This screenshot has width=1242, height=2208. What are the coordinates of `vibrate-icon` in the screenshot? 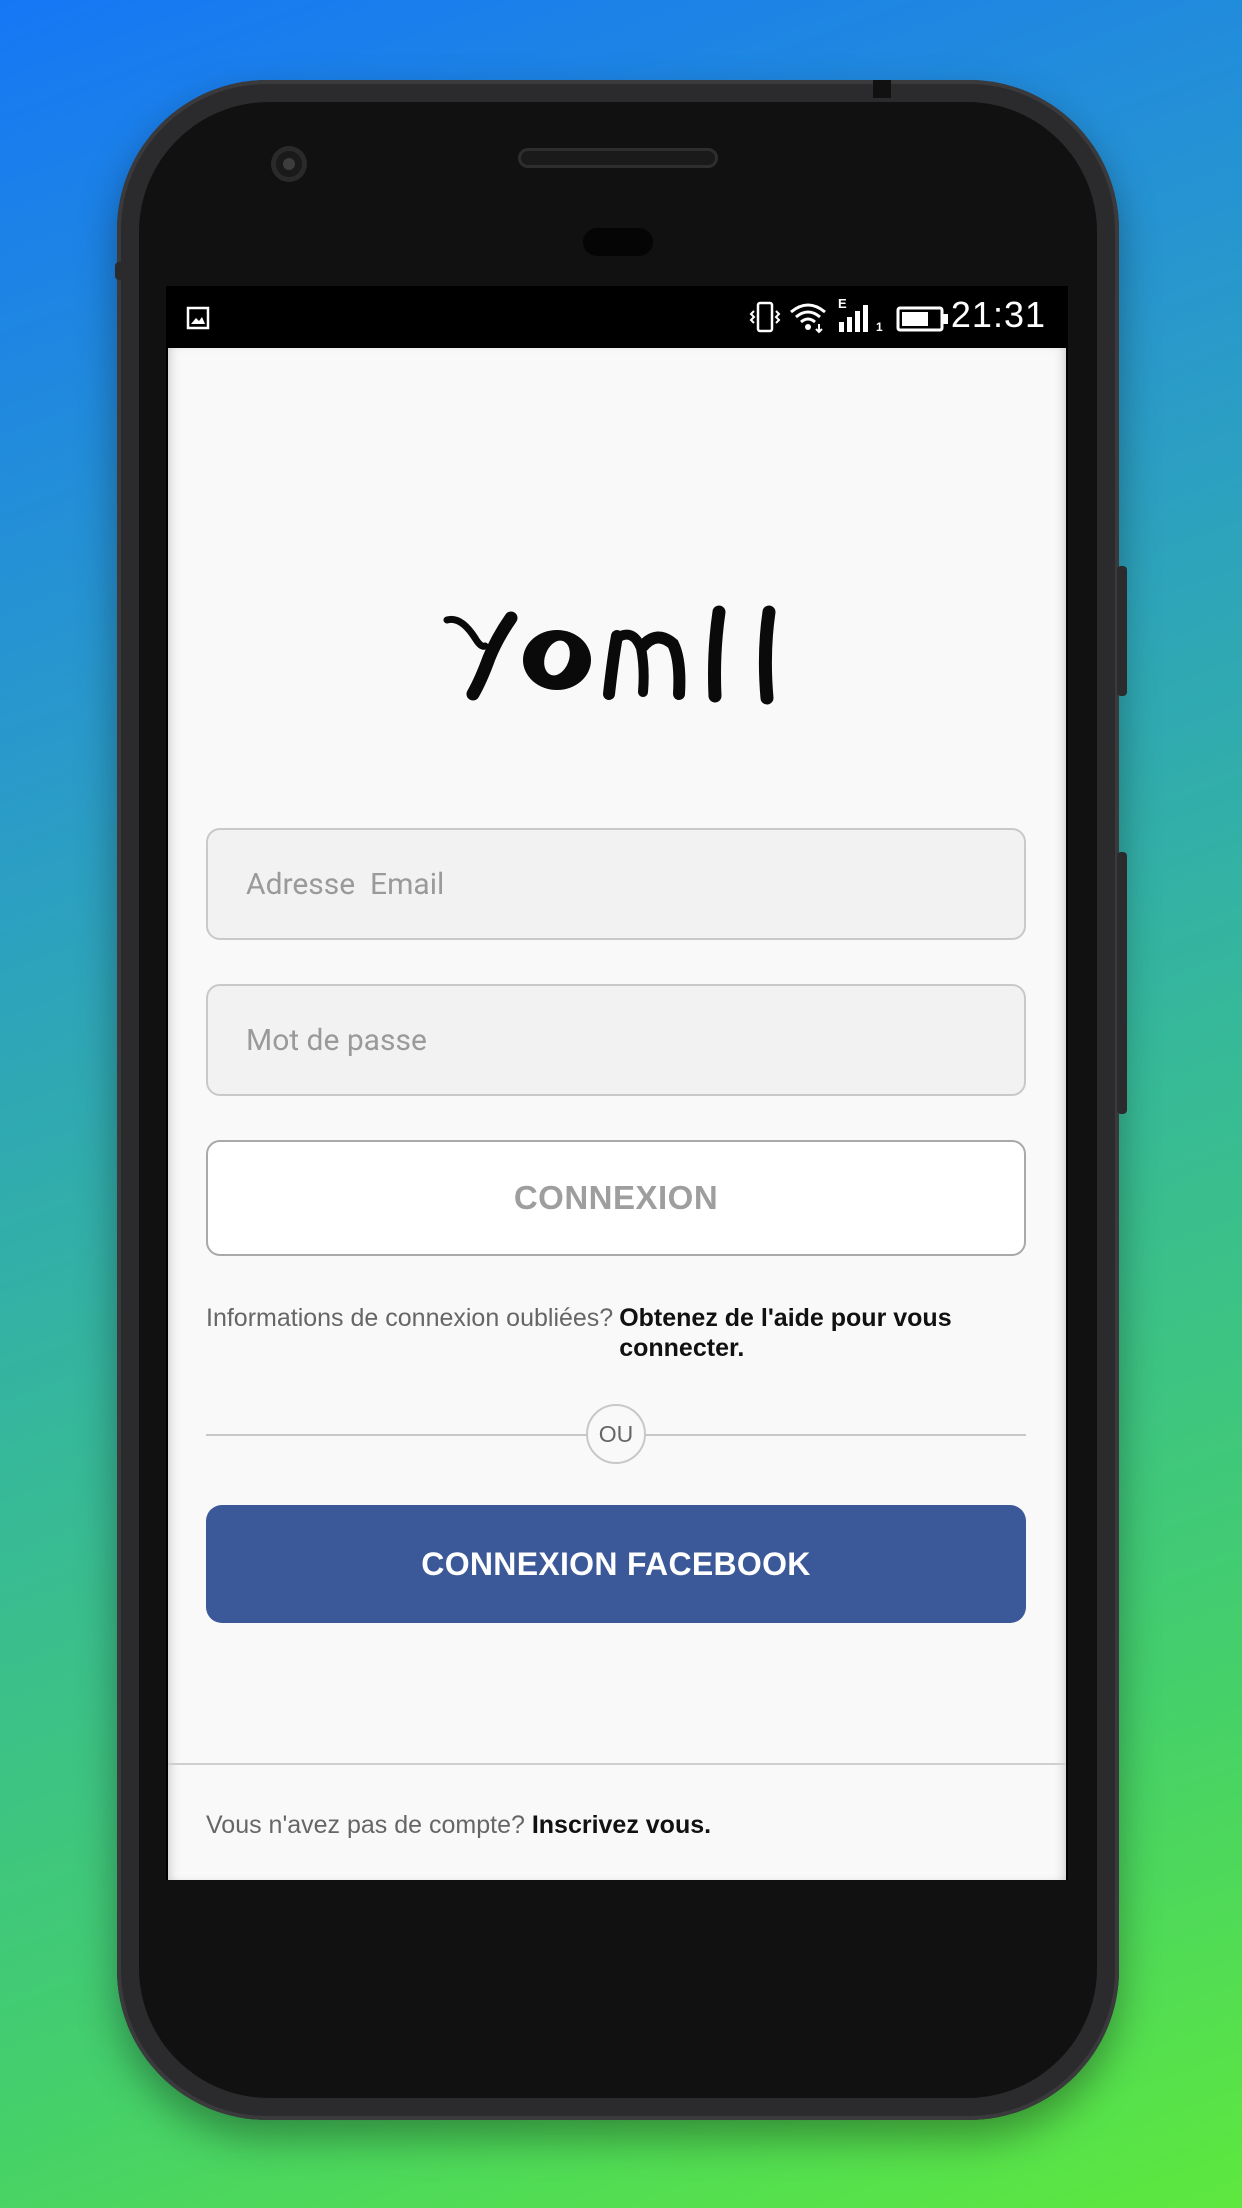 It's located at (765, 317).